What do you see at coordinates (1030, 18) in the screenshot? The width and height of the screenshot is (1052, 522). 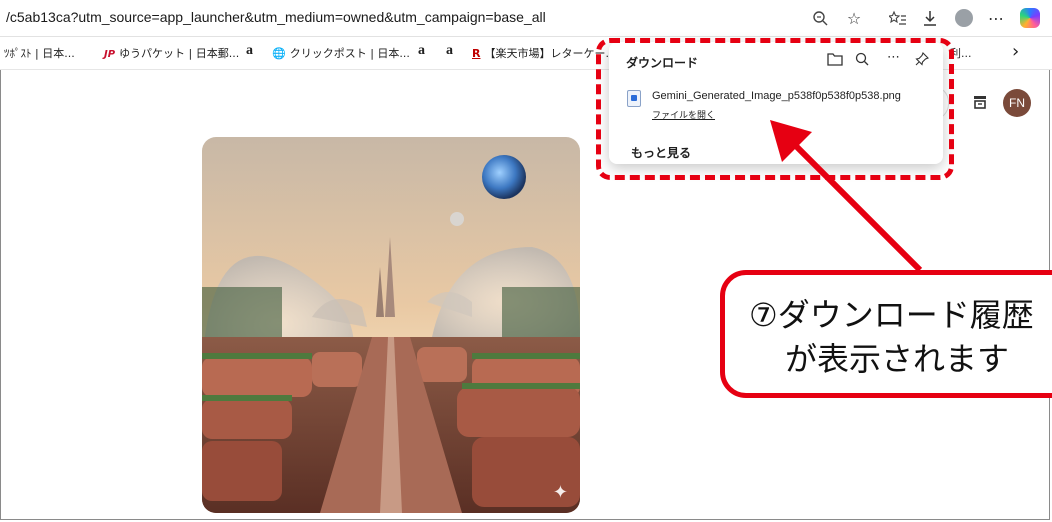 I see `copilot-icon` at bounding box center [1030, 18].